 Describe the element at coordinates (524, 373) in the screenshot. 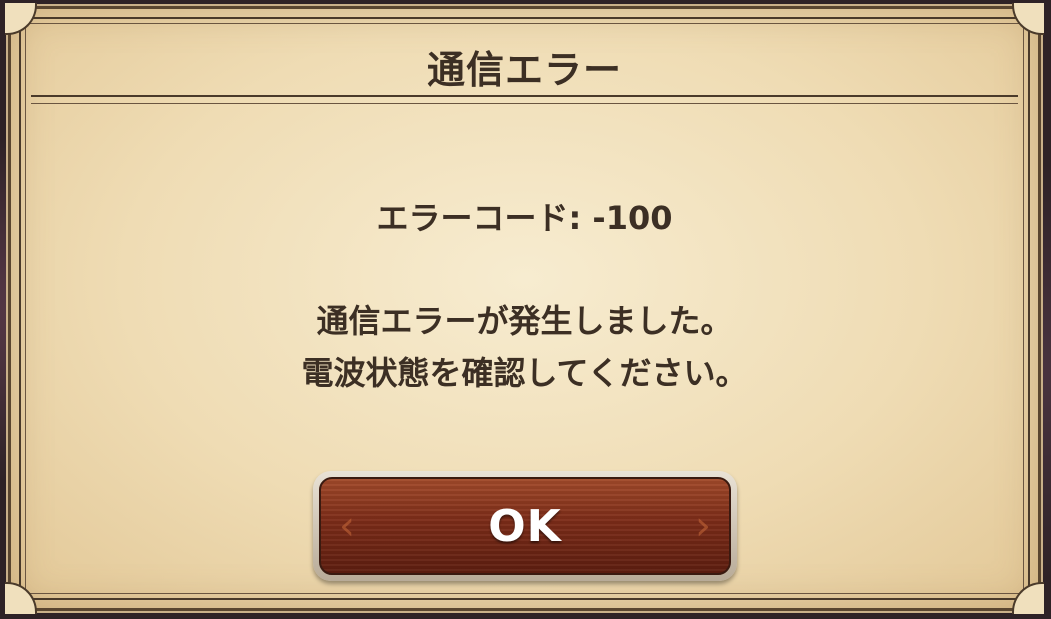

I see `error-message-line-2: 電波状態を確認してください。` at that location.